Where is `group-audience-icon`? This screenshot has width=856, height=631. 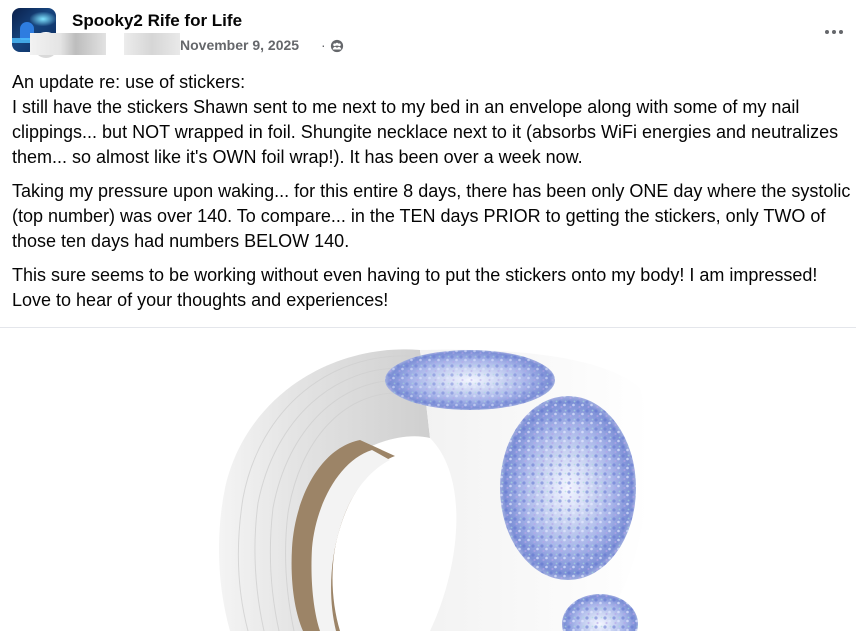 group-audience-icon is located at coordinates (337, 46).